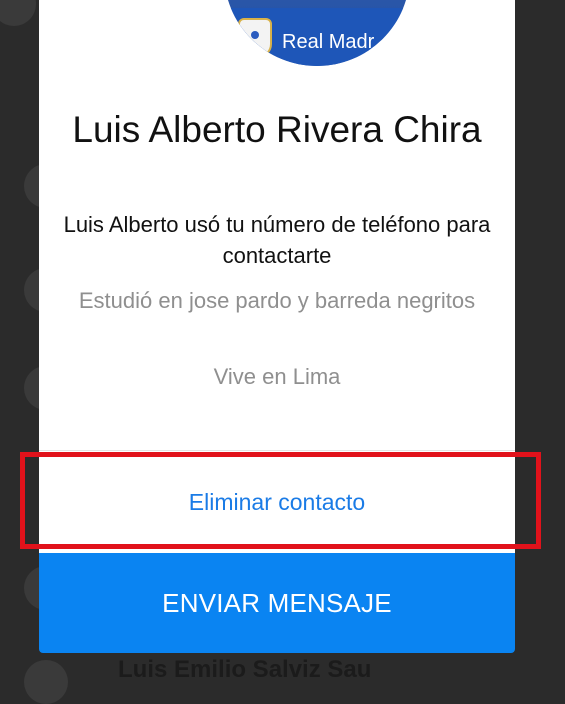 The width and height of the screenshot is (565, 704). What do you see at coordinates (277, 129) in the screenshot?
I see `contact-name: Luis Alberto Rivera Chira` at bounding box center [277, 129].